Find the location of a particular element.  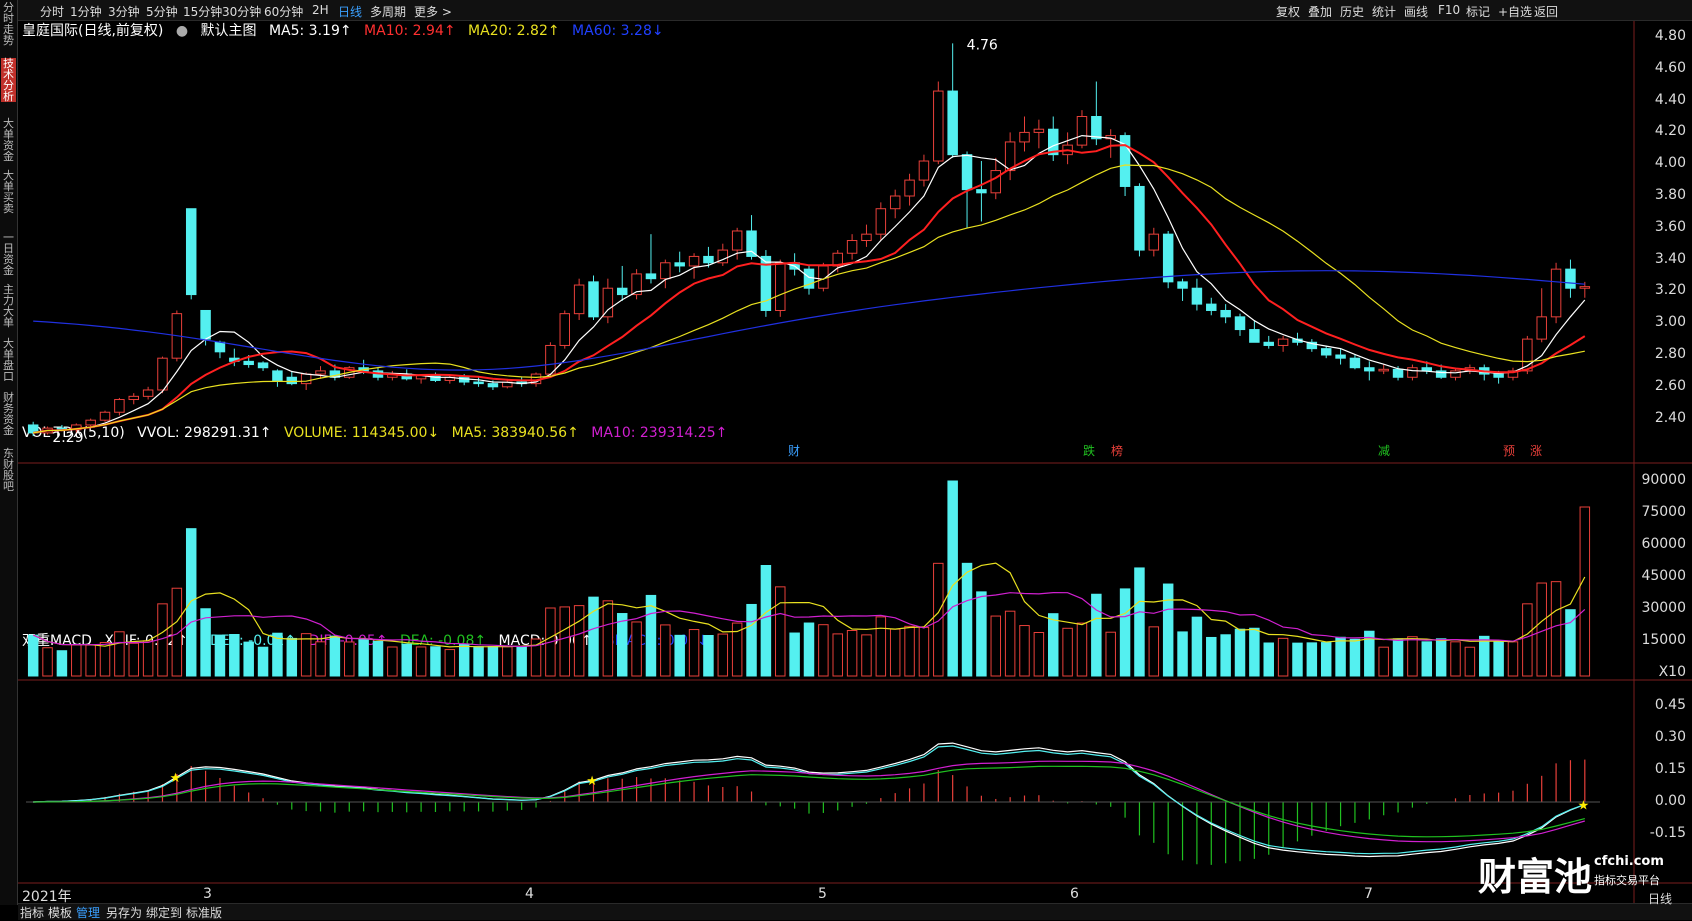

date-tick: 7 is located at coordinates (1368, 894).